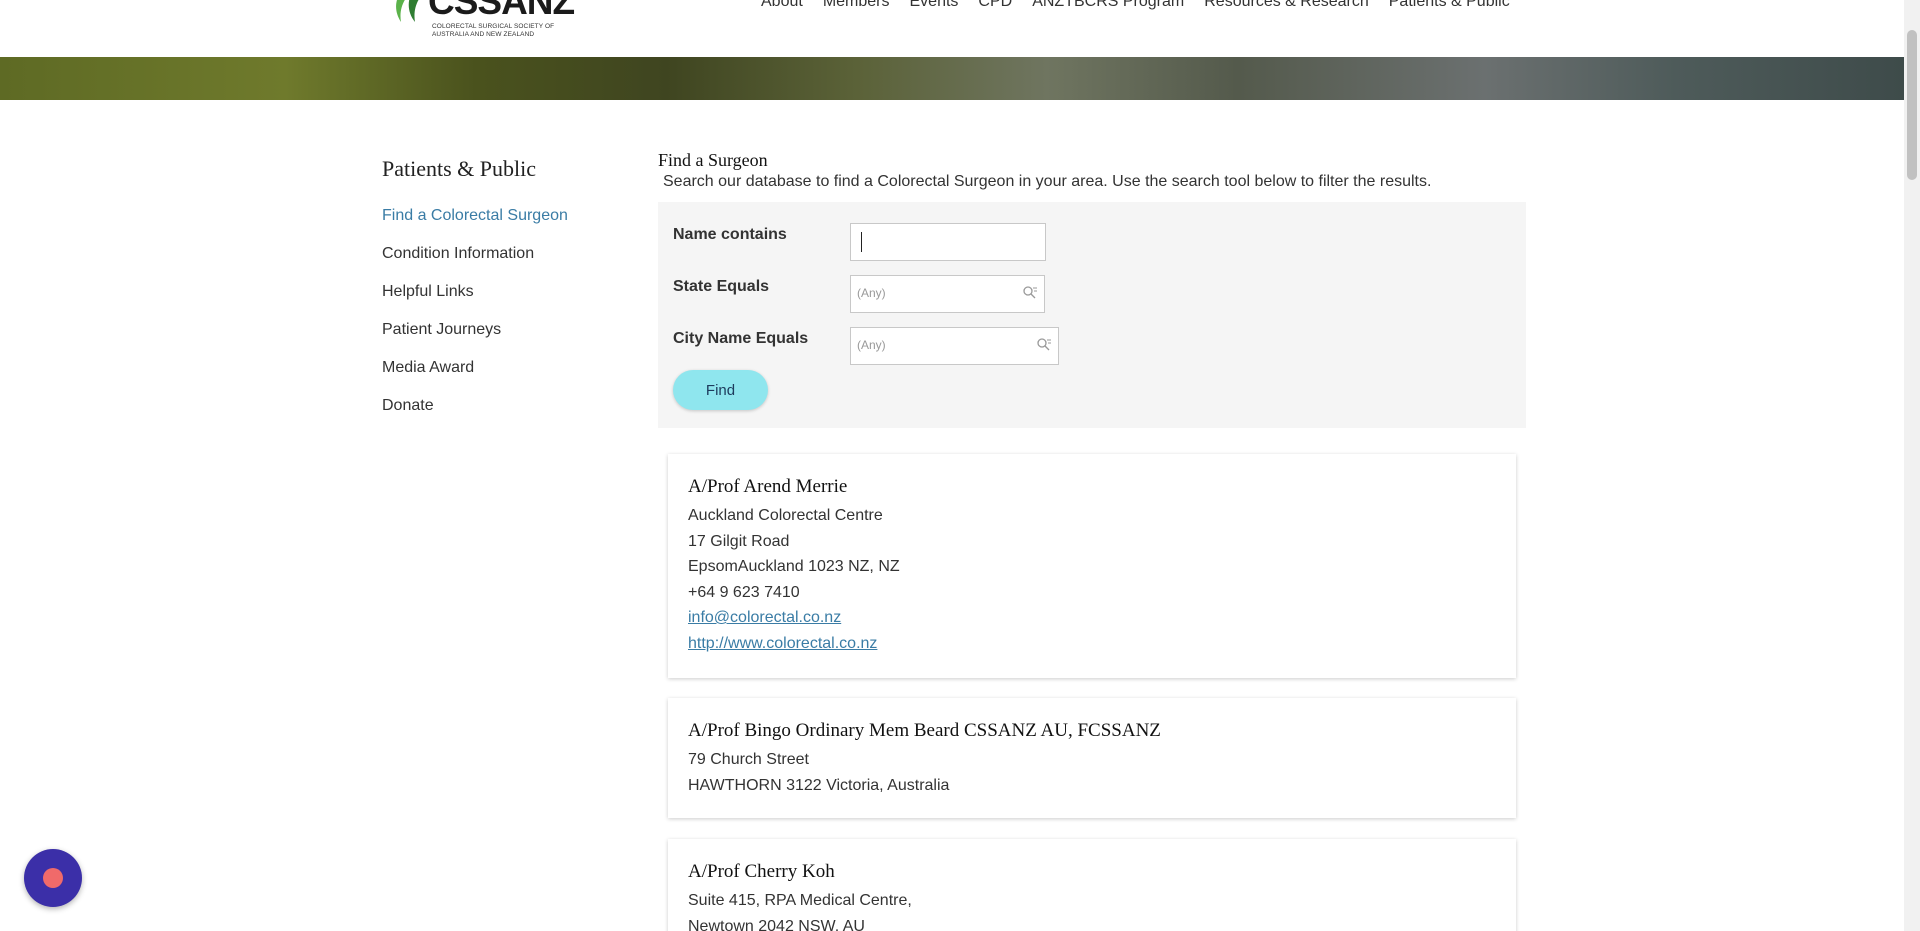  Describe the element at coordinates (459, 168) in the screenshot. I see `sidebar-title: Patients & Public` at that location.